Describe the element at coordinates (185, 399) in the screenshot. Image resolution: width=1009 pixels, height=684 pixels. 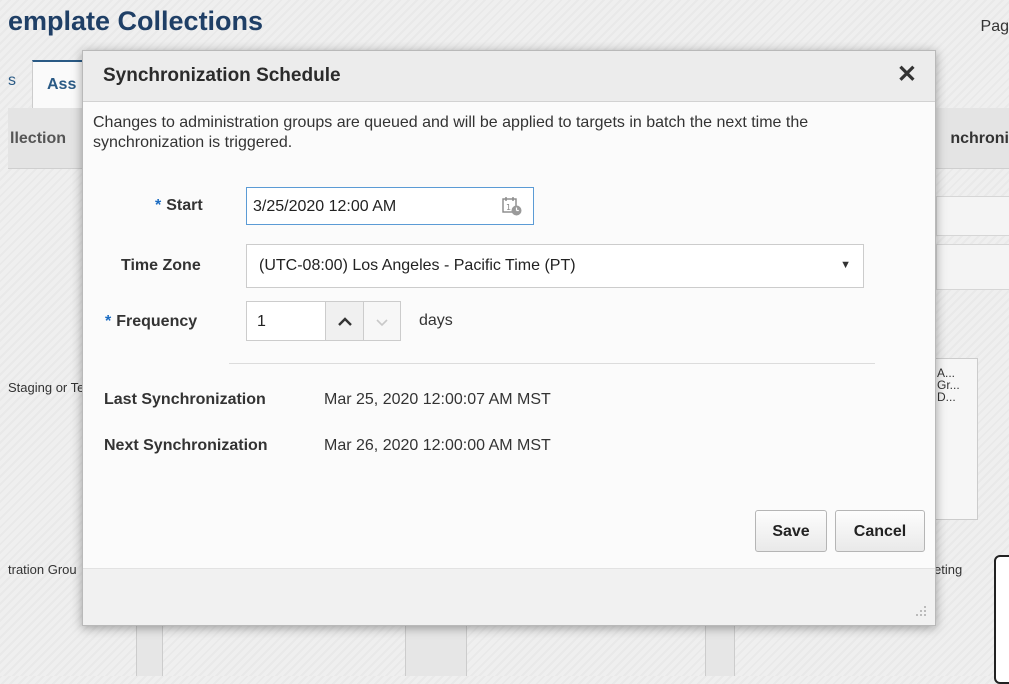
I see `last-sync-label: Last Synchronization` at that location.